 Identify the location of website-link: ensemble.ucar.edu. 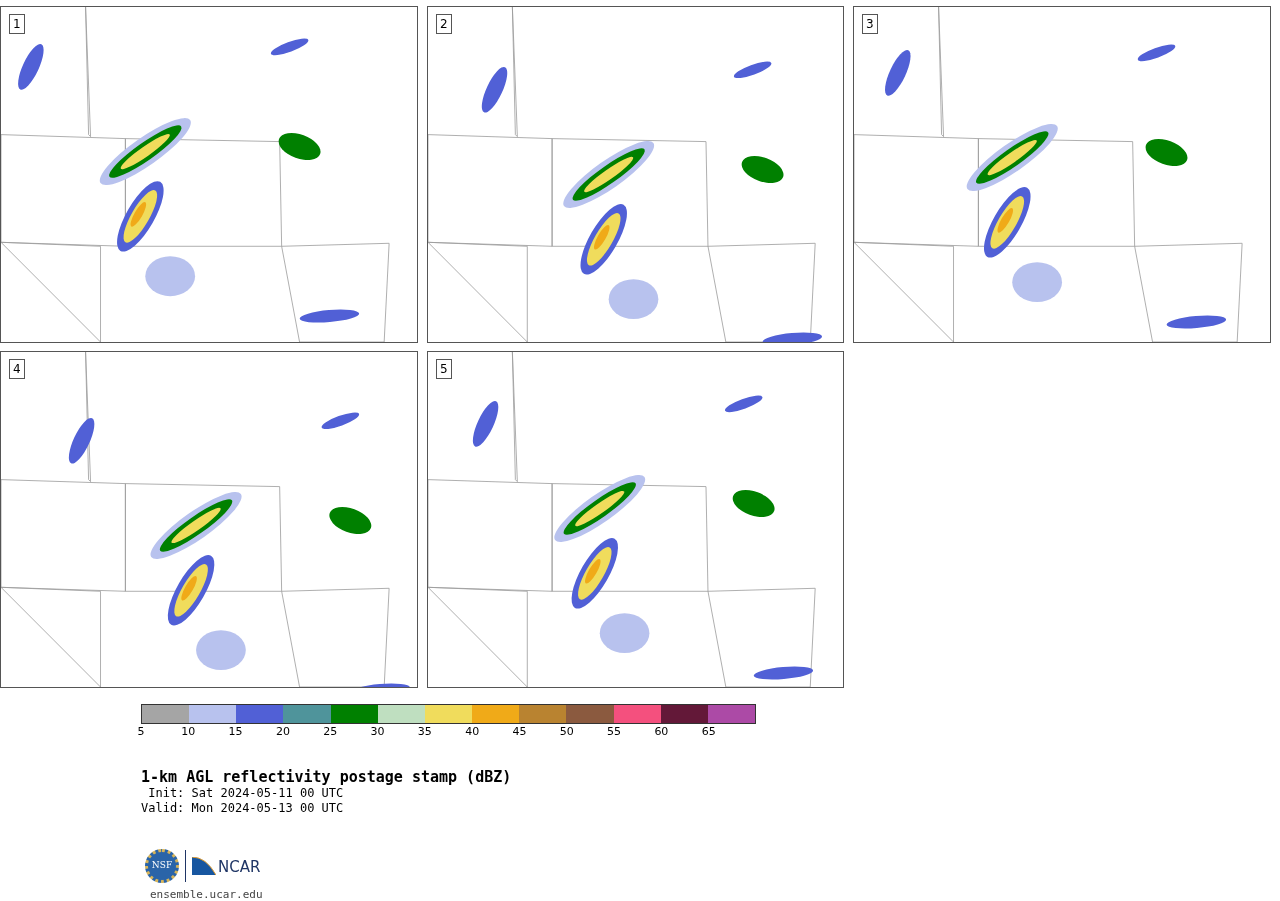
(455, 894).